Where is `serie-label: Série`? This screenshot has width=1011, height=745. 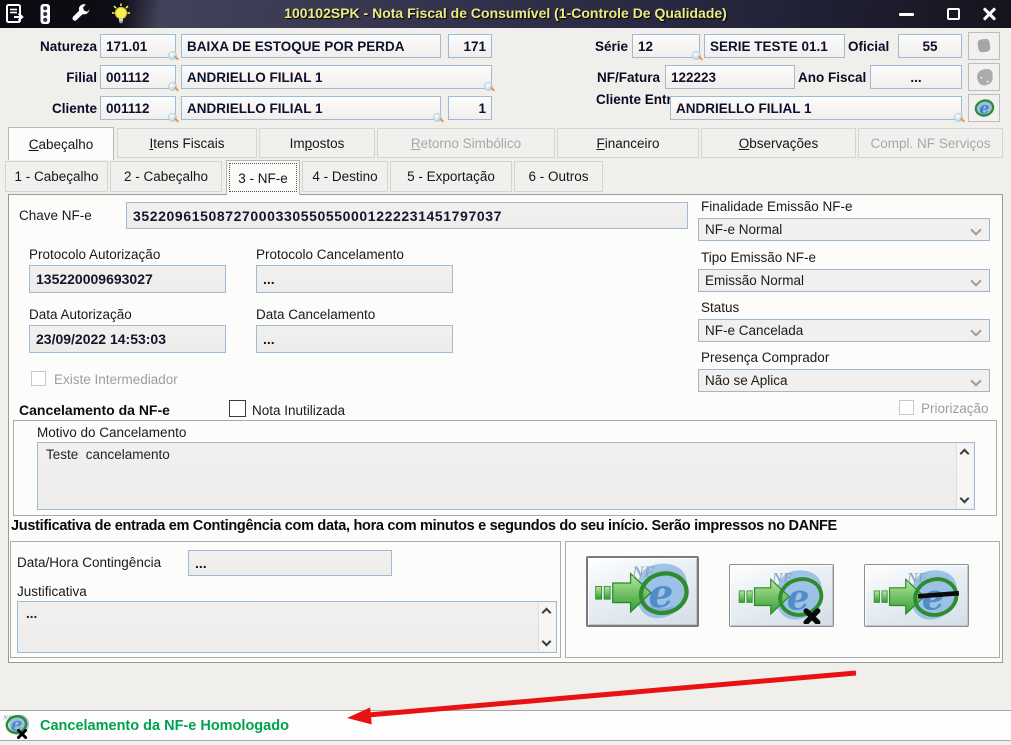 serie-label: Série is located at coordinates (611, 46).